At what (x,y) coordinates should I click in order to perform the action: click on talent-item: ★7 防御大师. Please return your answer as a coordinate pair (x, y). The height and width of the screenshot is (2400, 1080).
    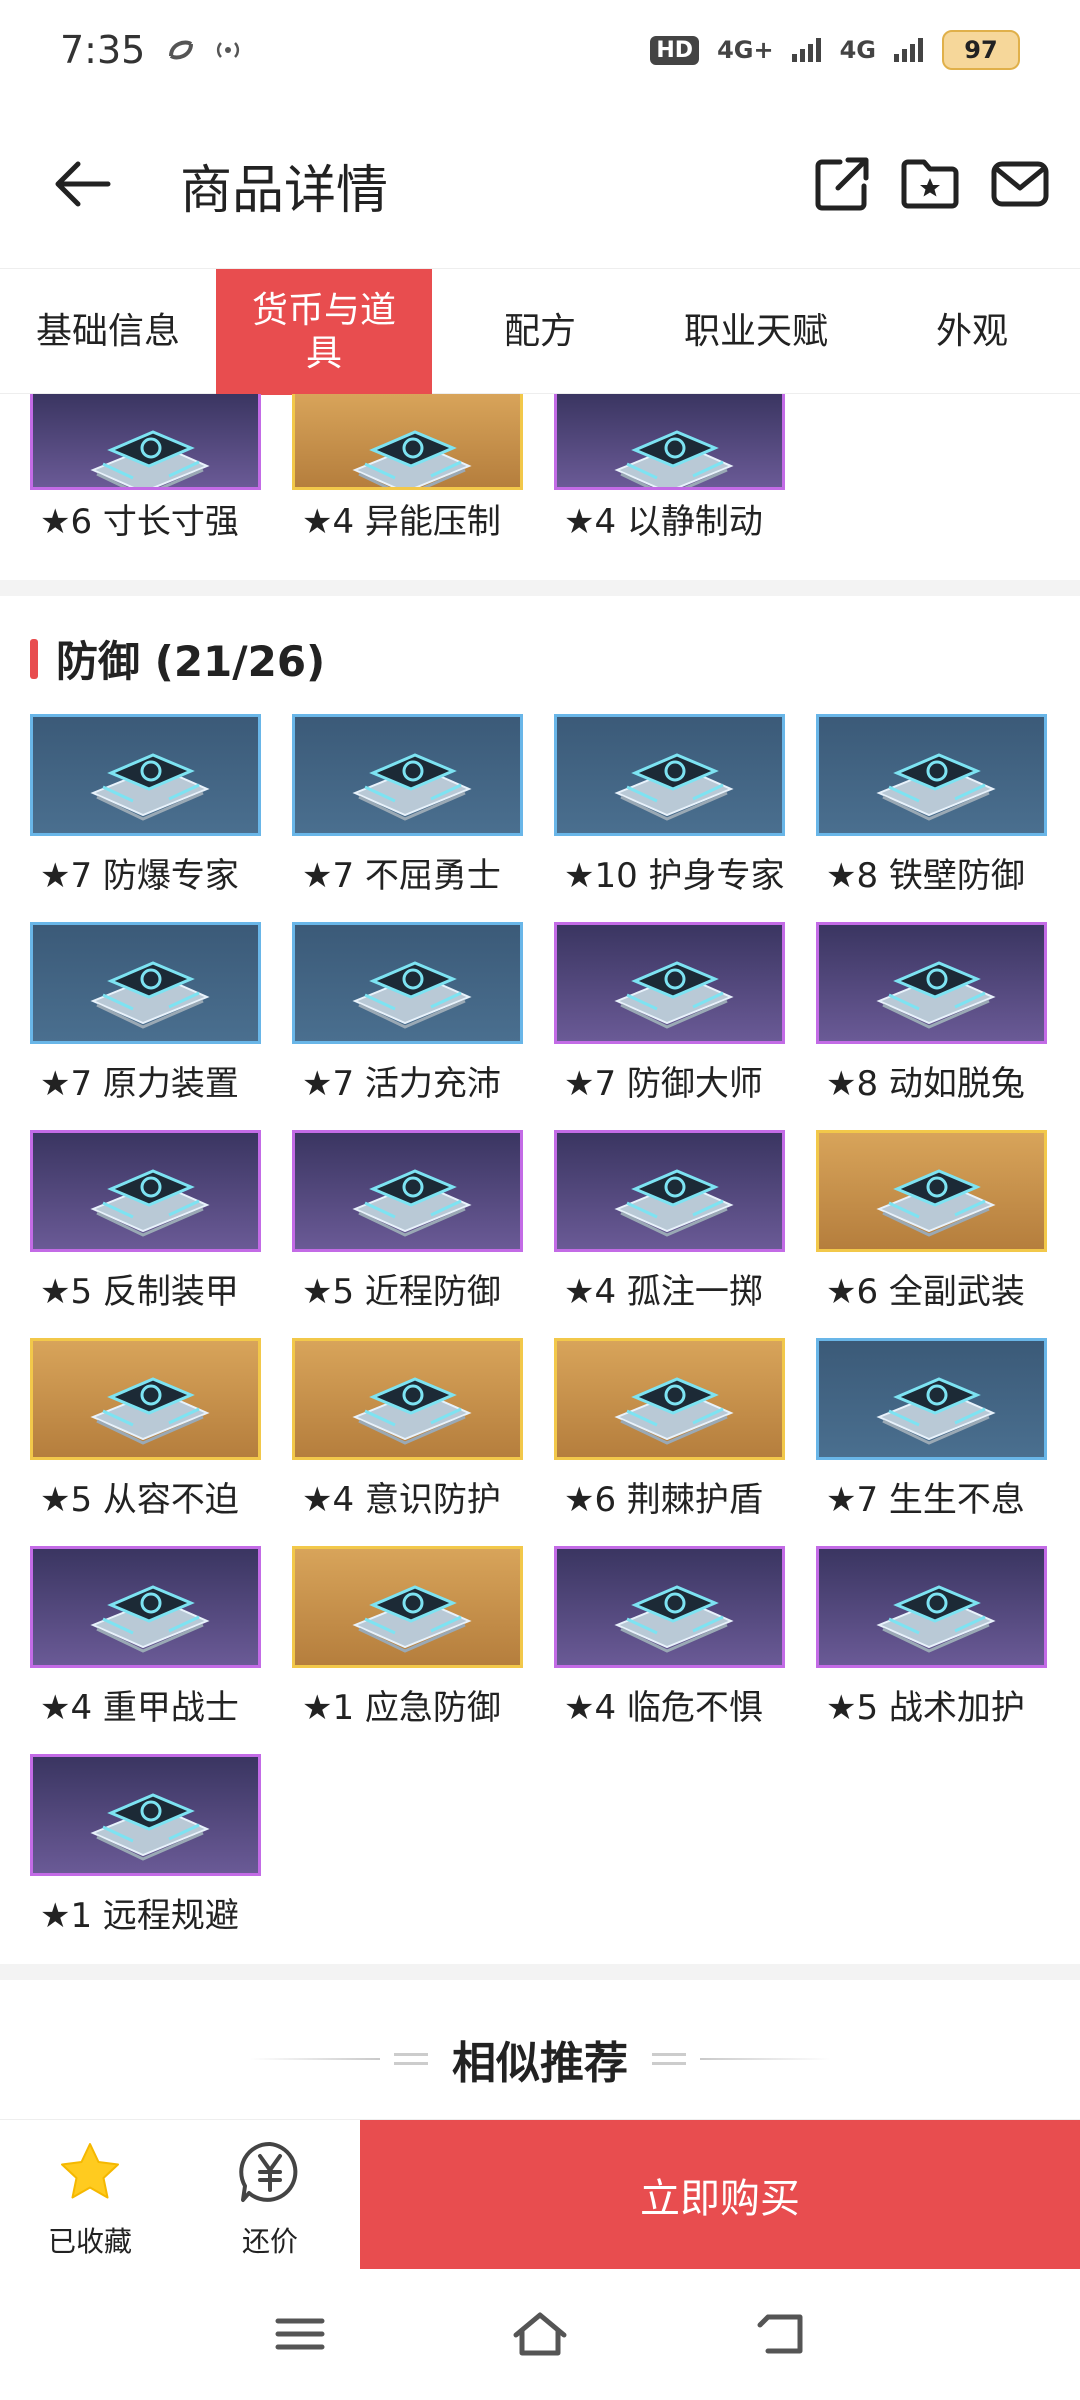
    Looking at the image, I should click on (669, 1026).